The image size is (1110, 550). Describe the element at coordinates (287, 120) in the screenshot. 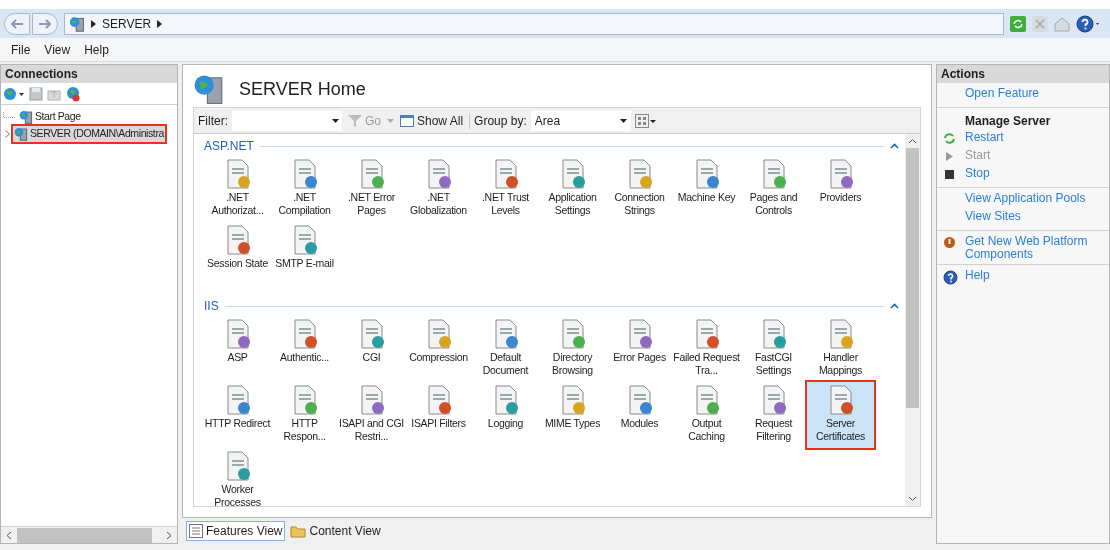

I see `filter-field` at that location.